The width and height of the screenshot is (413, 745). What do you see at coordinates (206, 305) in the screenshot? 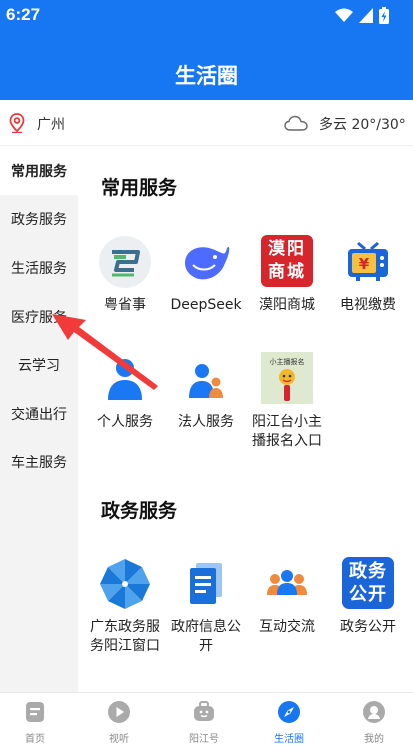
I see `service-label: DeepSeek` at bounding box center [206, 305].